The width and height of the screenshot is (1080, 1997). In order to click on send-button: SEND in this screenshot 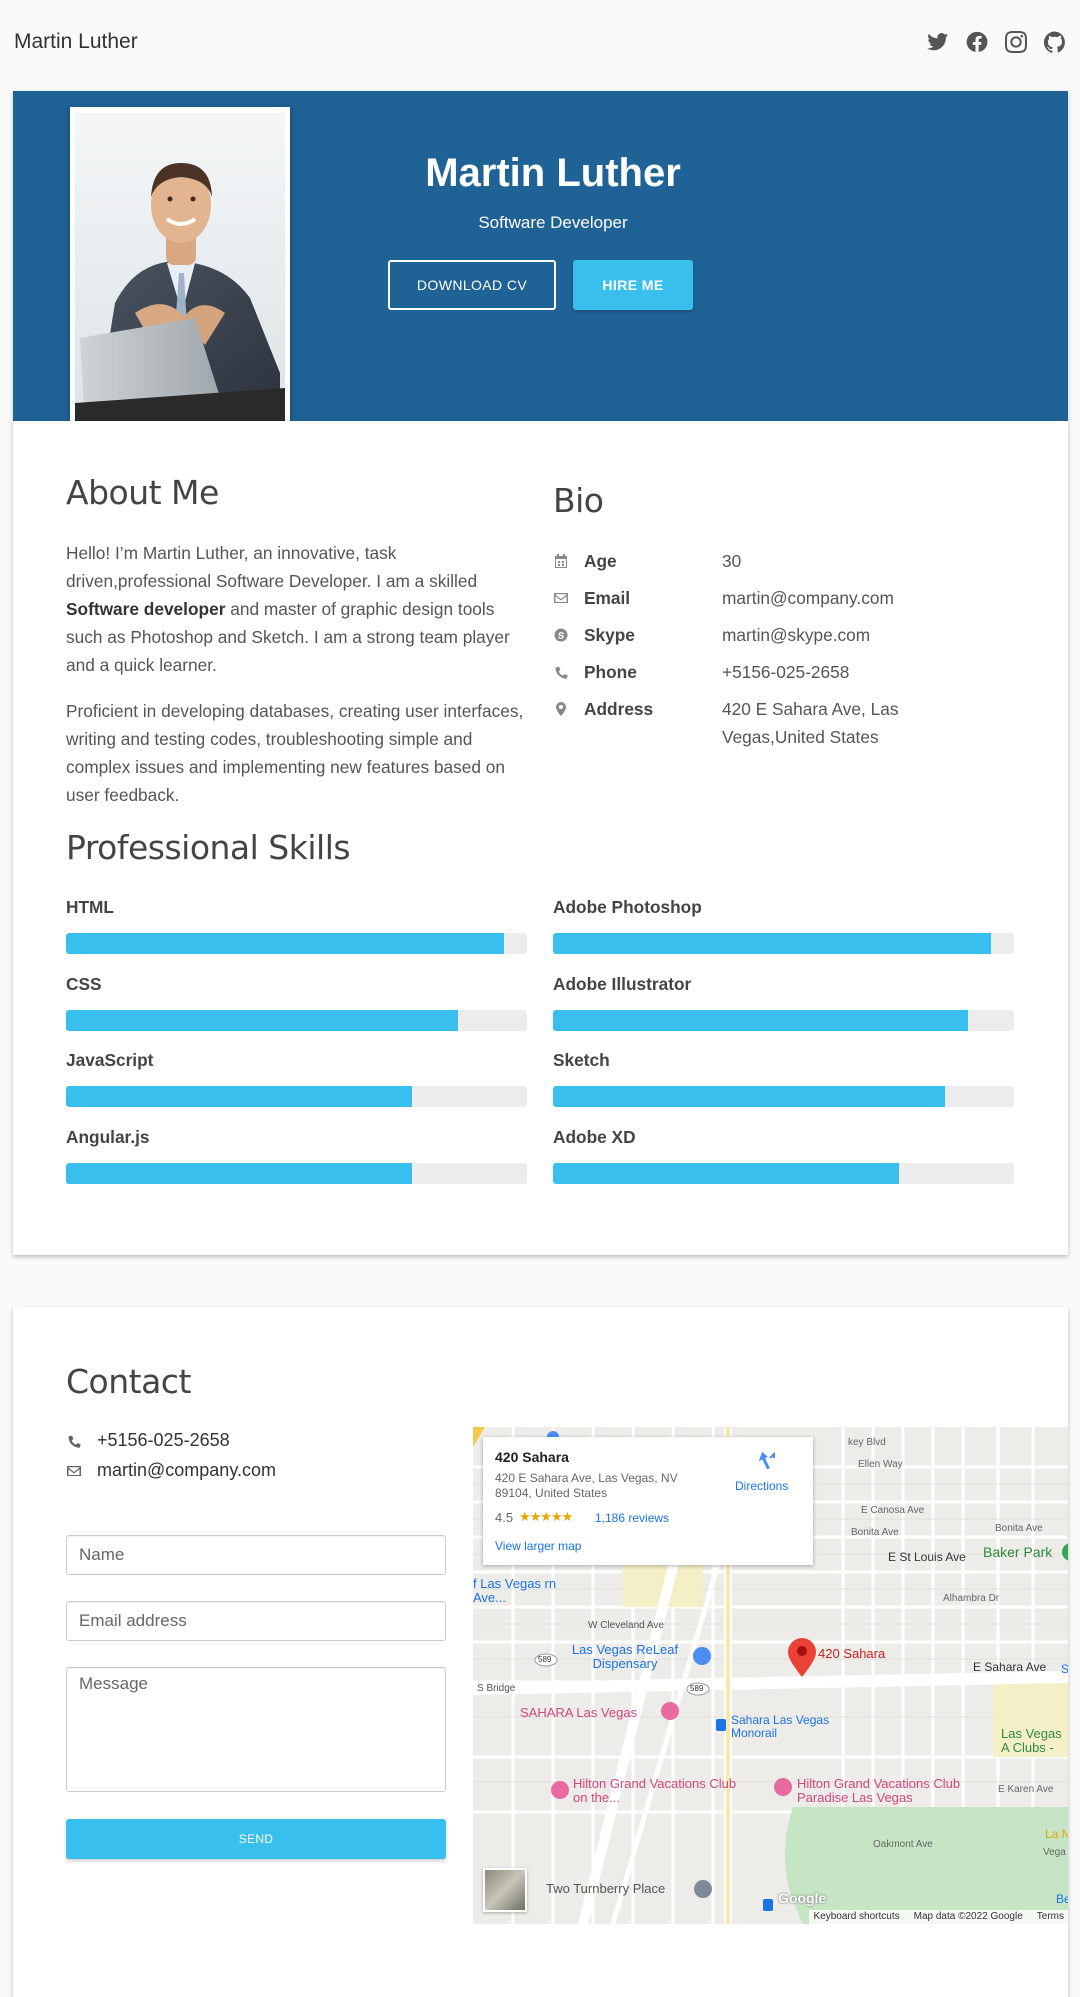, I will do `click(256, 1839)`.